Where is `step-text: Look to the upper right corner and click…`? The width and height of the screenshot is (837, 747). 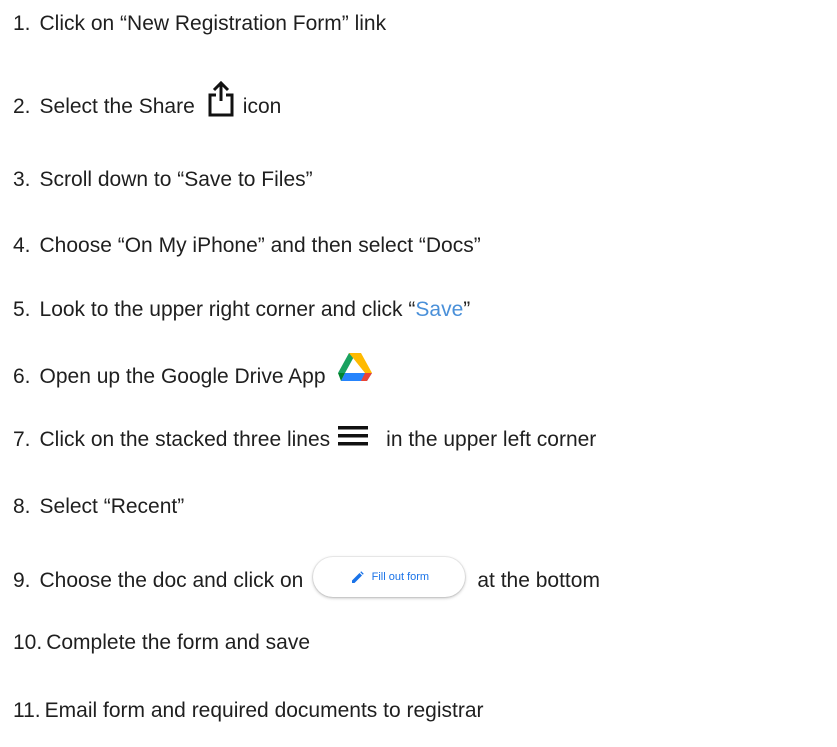 step-text: Look to the upper right corner and click… is located at coordinates (227, 309).